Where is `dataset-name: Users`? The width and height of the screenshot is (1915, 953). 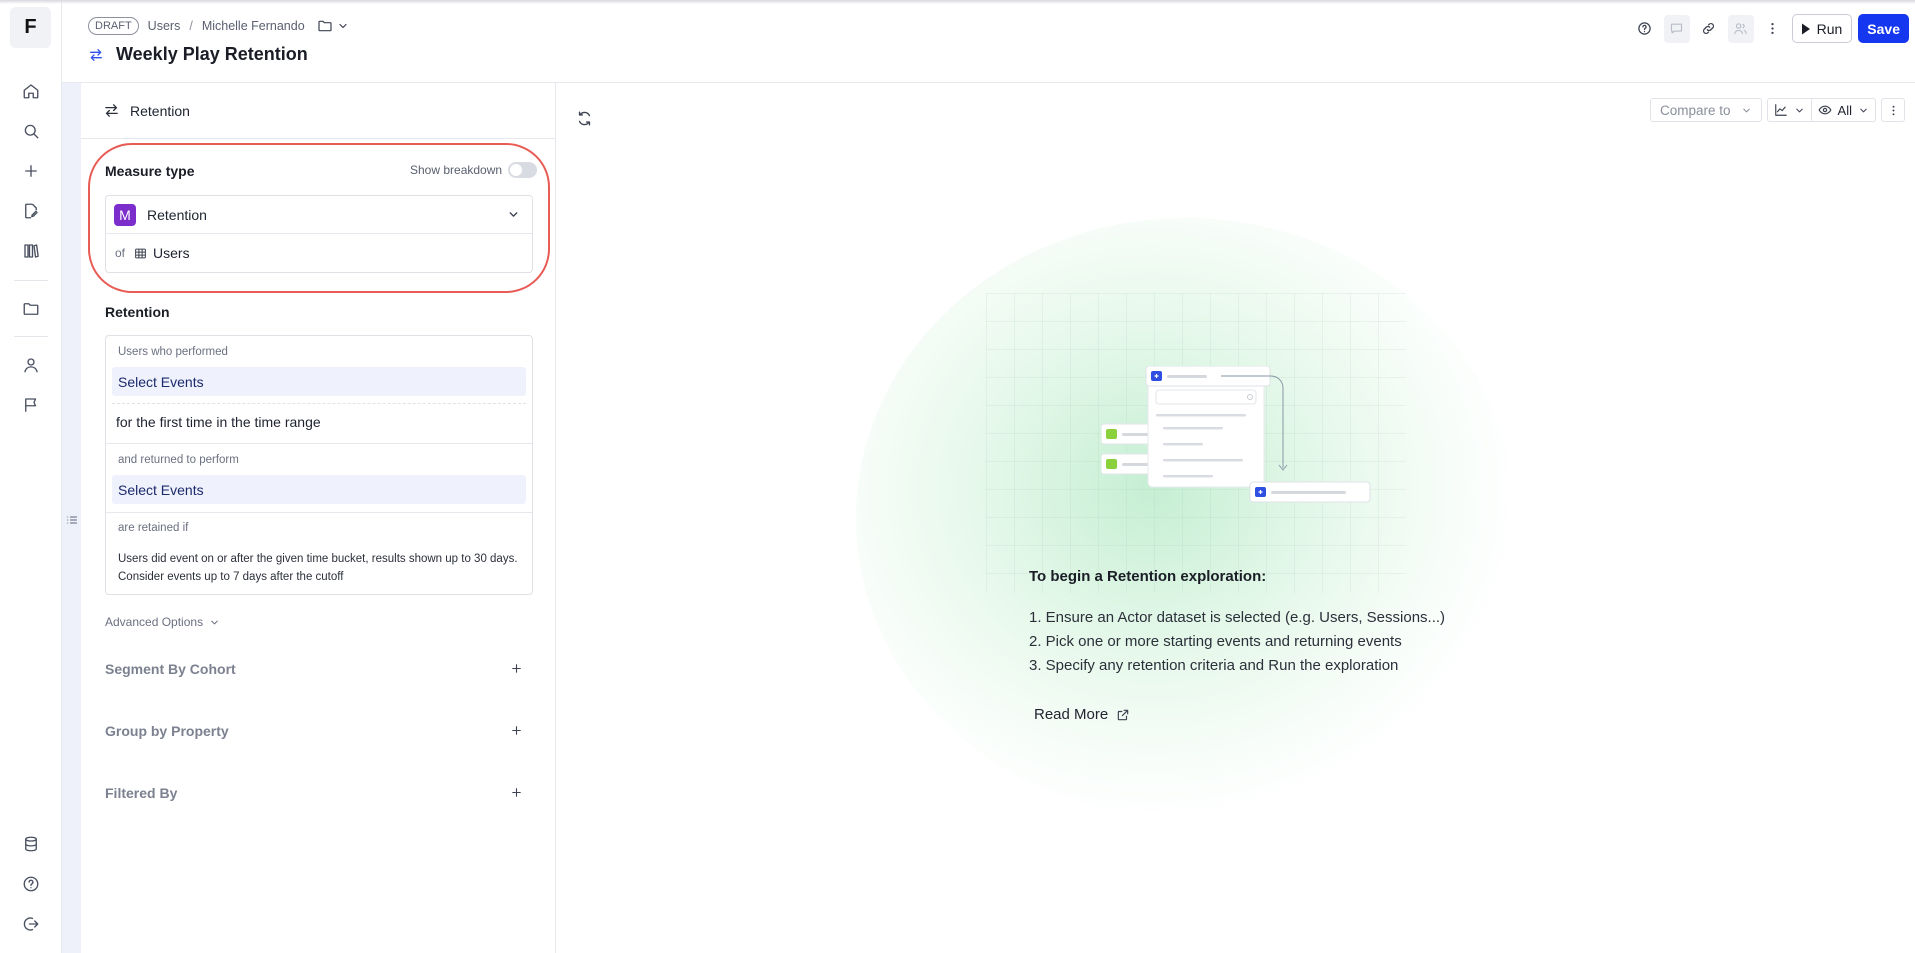
dataset-name: Users is located at coordinates (171, 253).